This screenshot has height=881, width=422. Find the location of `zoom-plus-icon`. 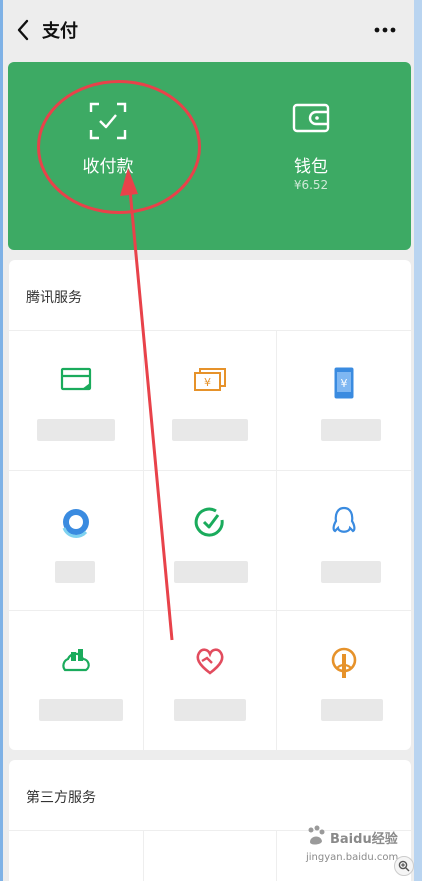

zoom-plus-icon is located at coordinates (404, 866).